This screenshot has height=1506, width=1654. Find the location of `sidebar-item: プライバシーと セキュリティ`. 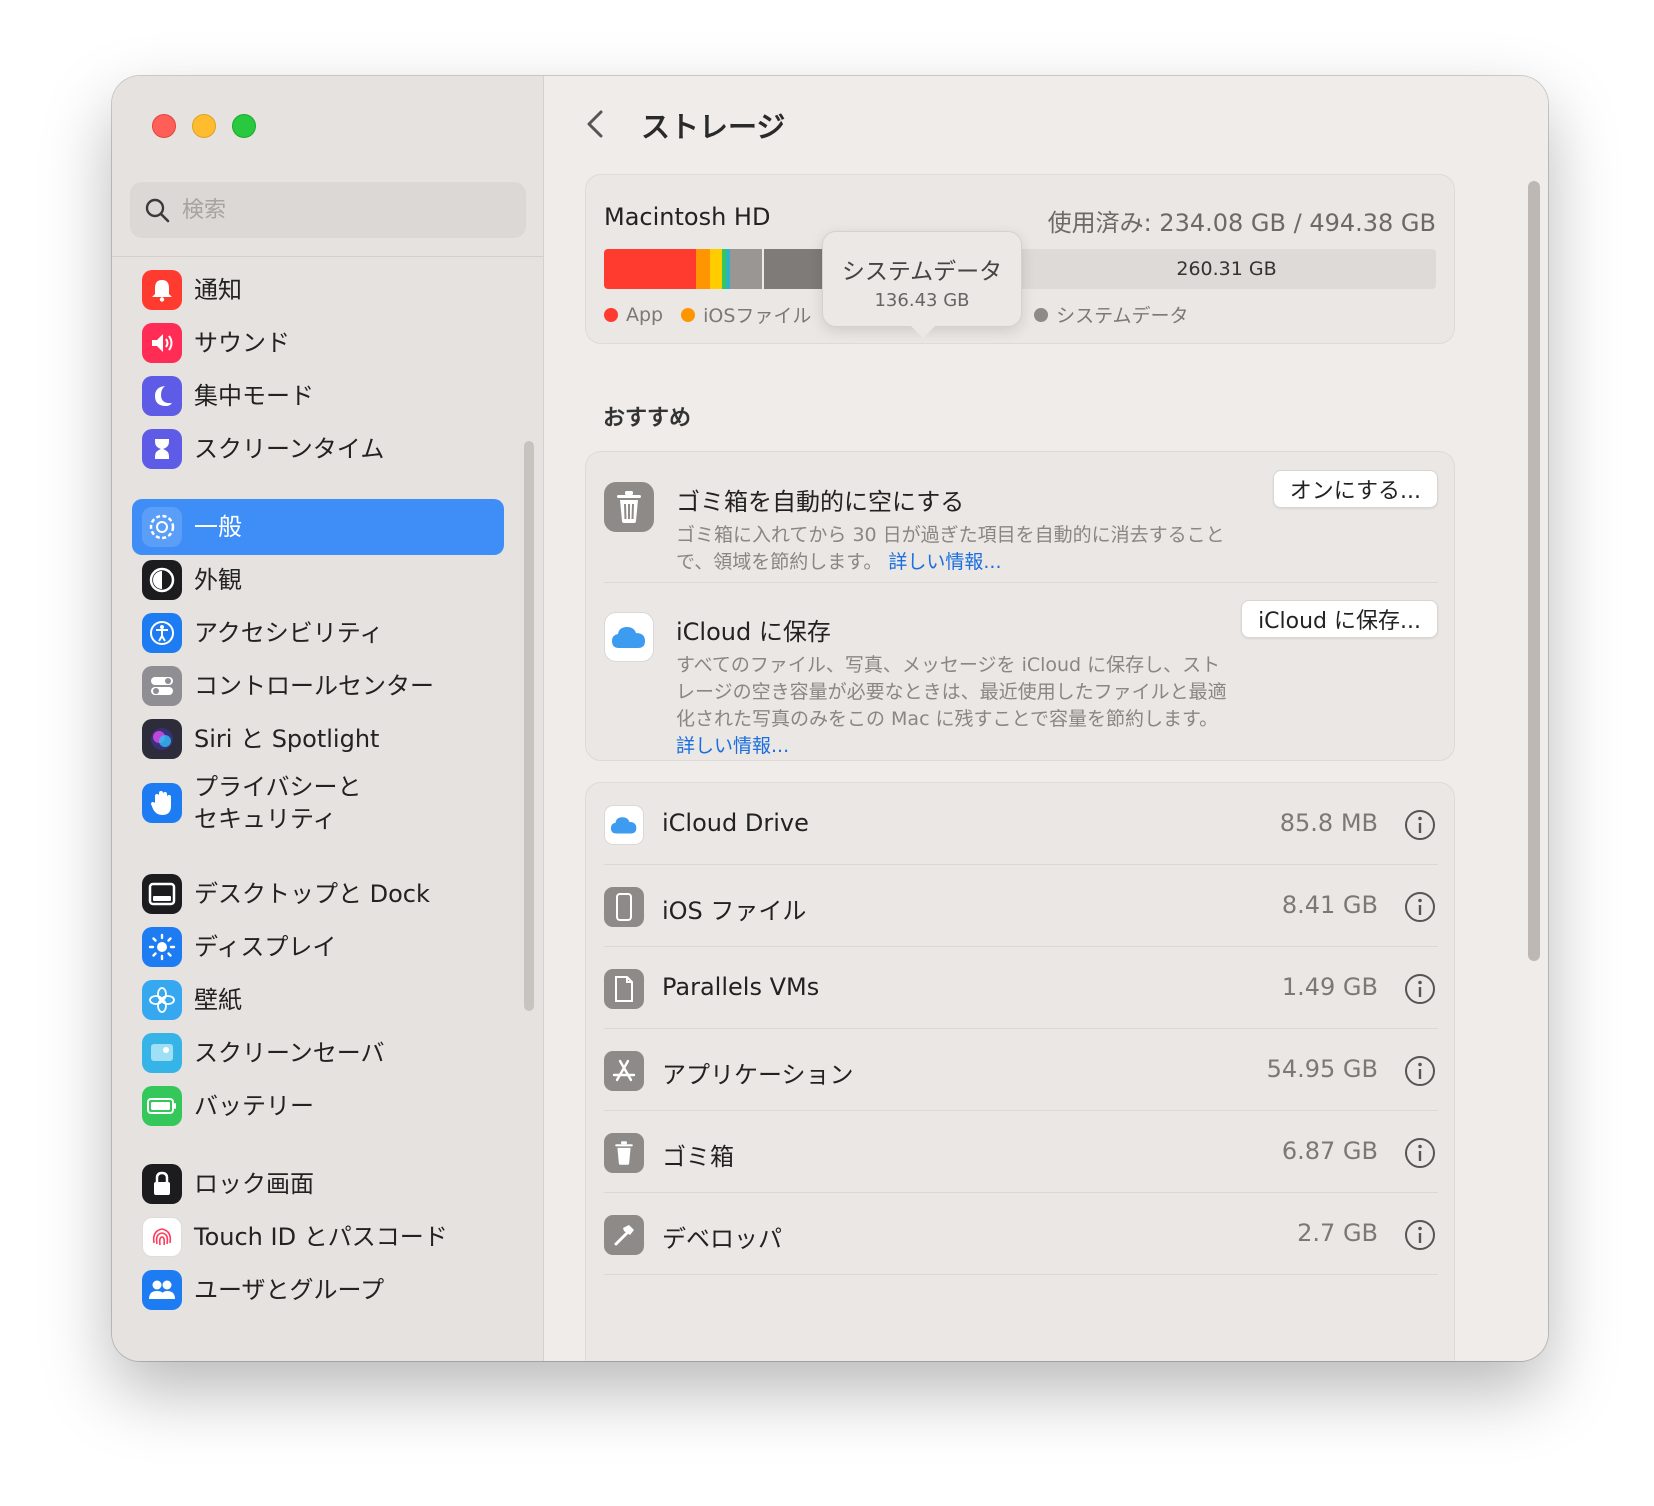

sidebar-item: プライバシーと セキュリティ is located at coordinates (318, 803).